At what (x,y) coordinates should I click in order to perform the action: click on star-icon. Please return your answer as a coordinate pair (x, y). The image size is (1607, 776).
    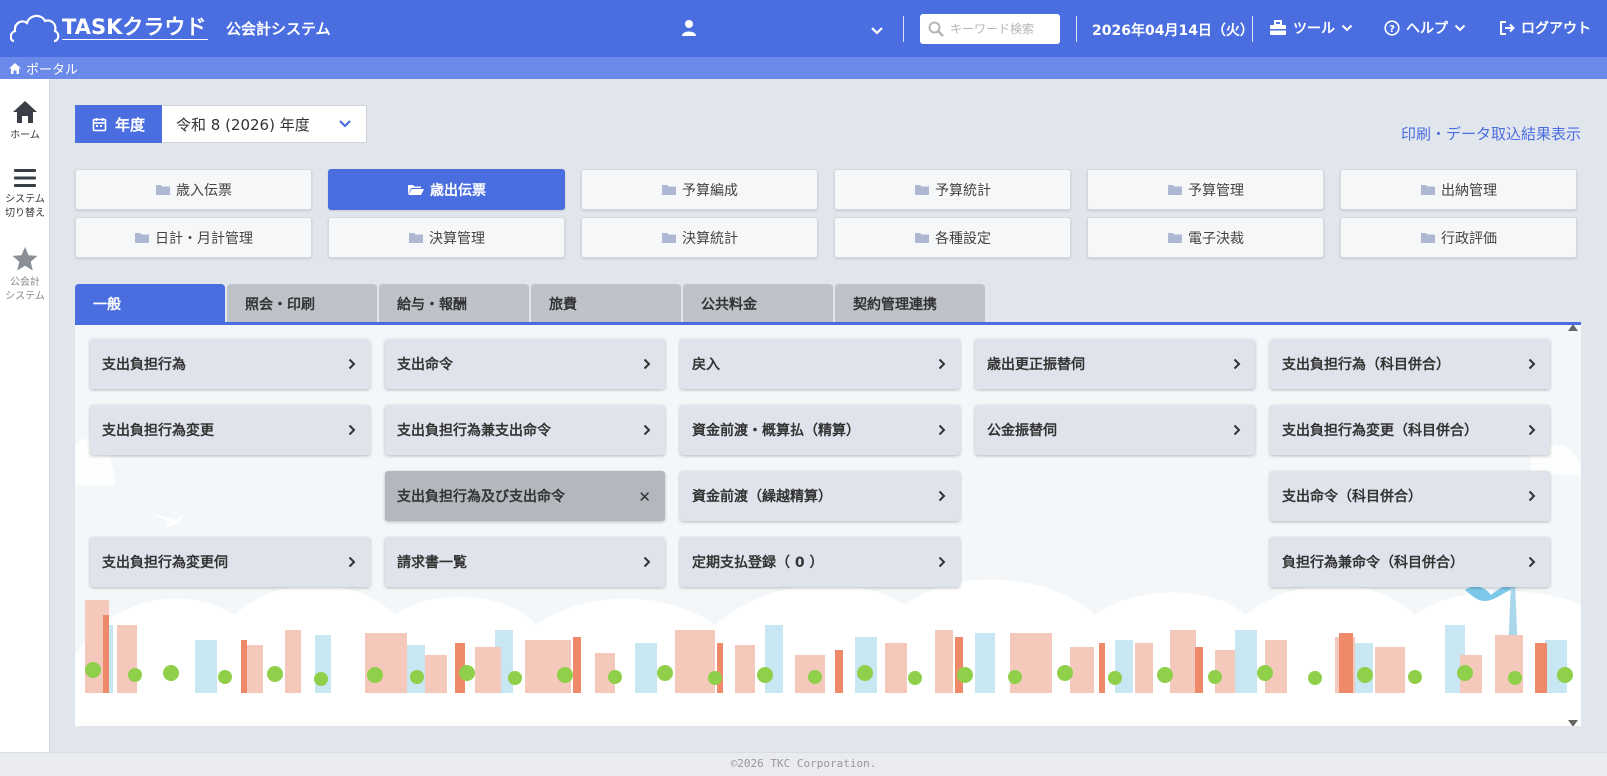
    Looking at the image, I should click on (25, 259).